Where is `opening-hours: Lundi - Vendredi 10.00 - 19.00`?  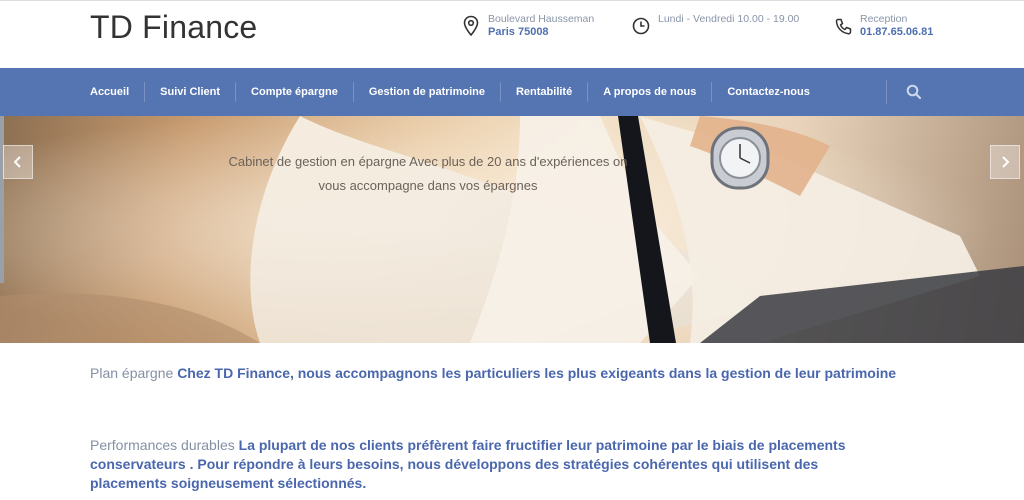 opening-hours: Lundi - Vendredi 10.00 - 19.00 is located at coordinates (729, 19).